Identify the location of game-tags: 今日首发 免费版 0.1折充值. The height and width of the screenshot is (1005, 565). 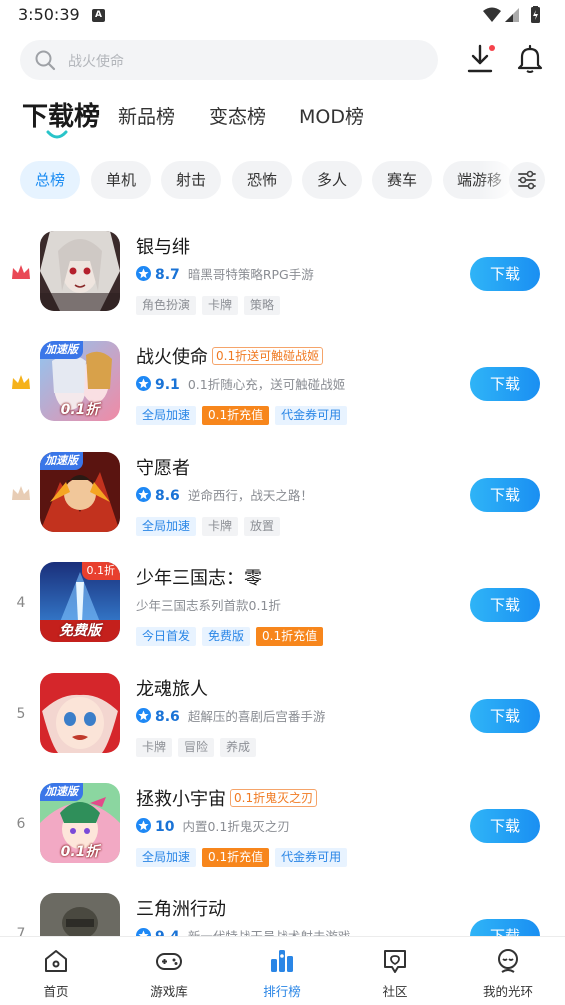
(232, 635).